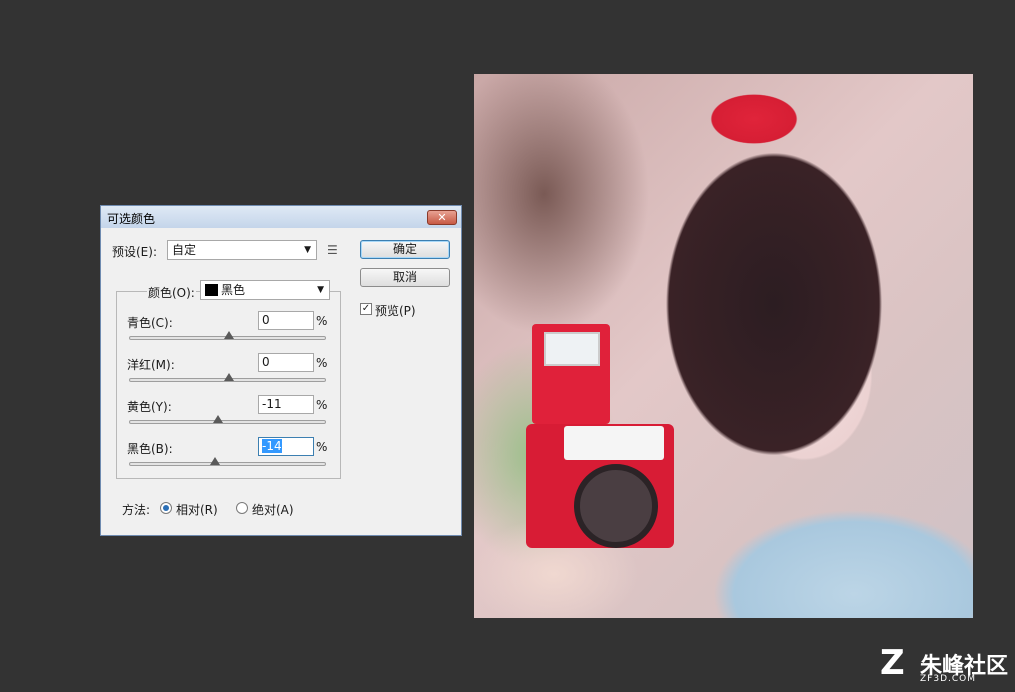  Describe the element at coordinates (197, 509) in the screenshot. I see `relative-label: 相对(R)` at that location.